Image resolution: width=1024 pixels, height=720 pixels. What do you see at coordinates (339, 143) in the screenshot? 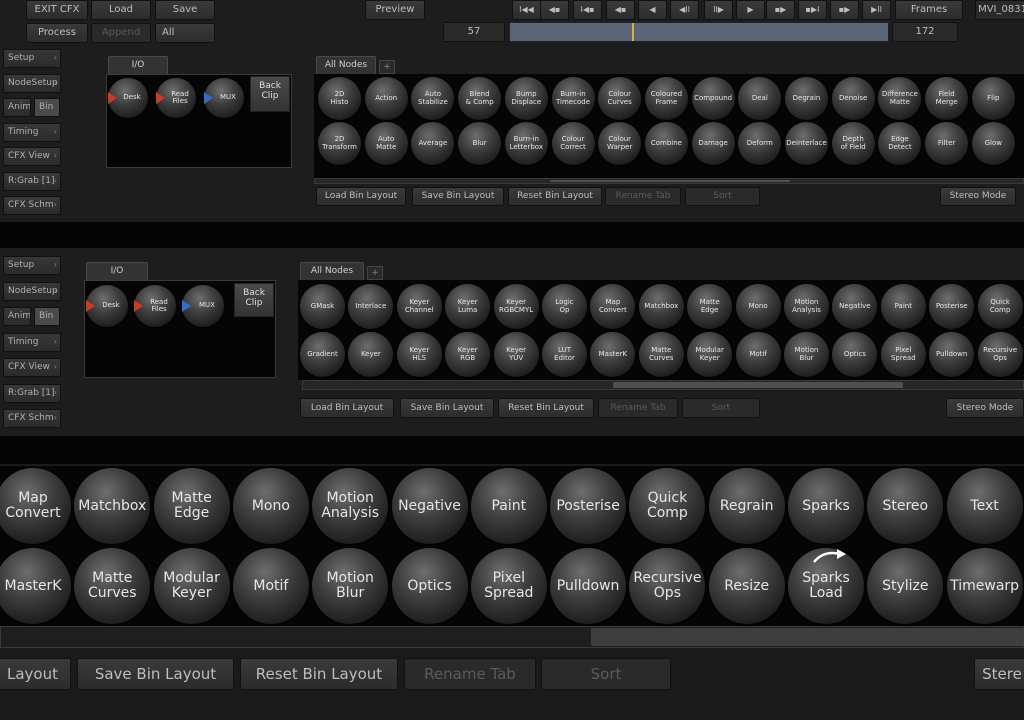
I see `node-2d-transform: 2D Transform` at bounding box center [339, 143].